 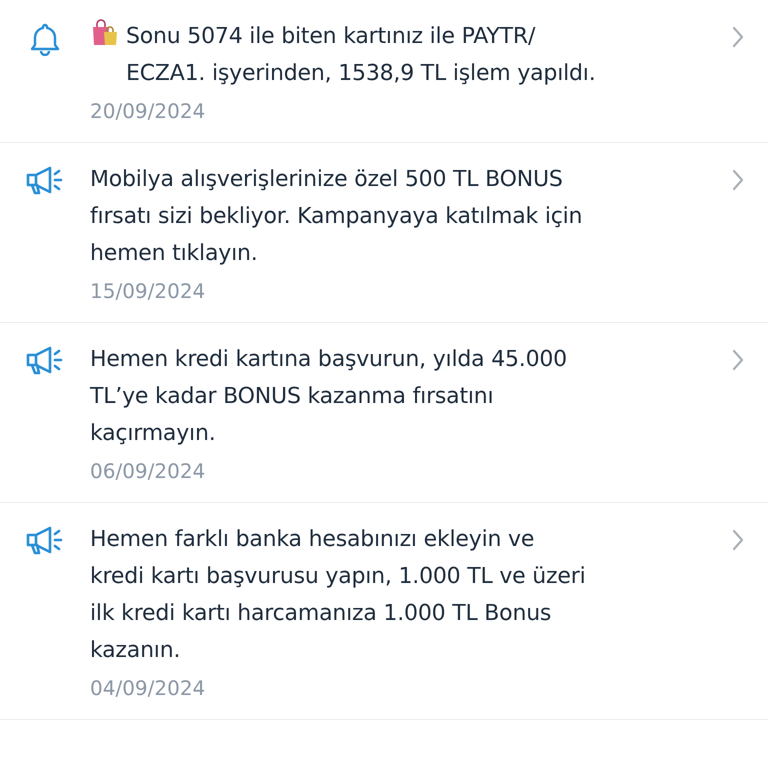 I want to click on notification-message: Sonu 5074 ile biten kartınız ile PAYTR/ ECZA1. işyerinden, 1538,9 TL işlem yapıldı., so click(x=361, y=55).